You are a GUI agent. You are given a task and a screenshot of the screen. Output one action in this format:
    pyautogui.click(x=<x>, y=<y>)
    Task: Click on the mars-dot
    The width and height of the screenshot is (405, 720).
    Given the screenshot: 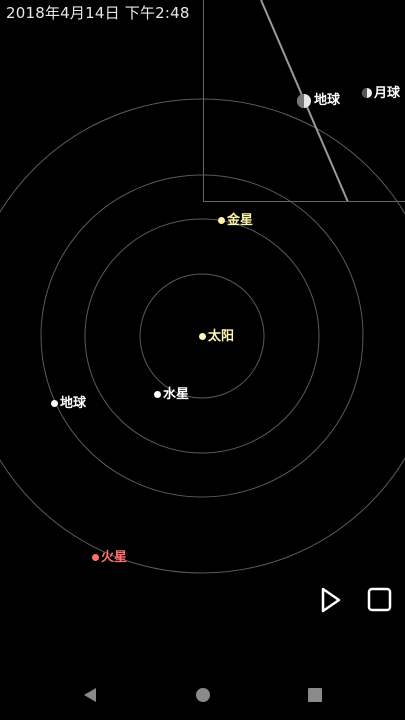 What is the action you would take?
    pyautogui.click(x=95, y=557)
    